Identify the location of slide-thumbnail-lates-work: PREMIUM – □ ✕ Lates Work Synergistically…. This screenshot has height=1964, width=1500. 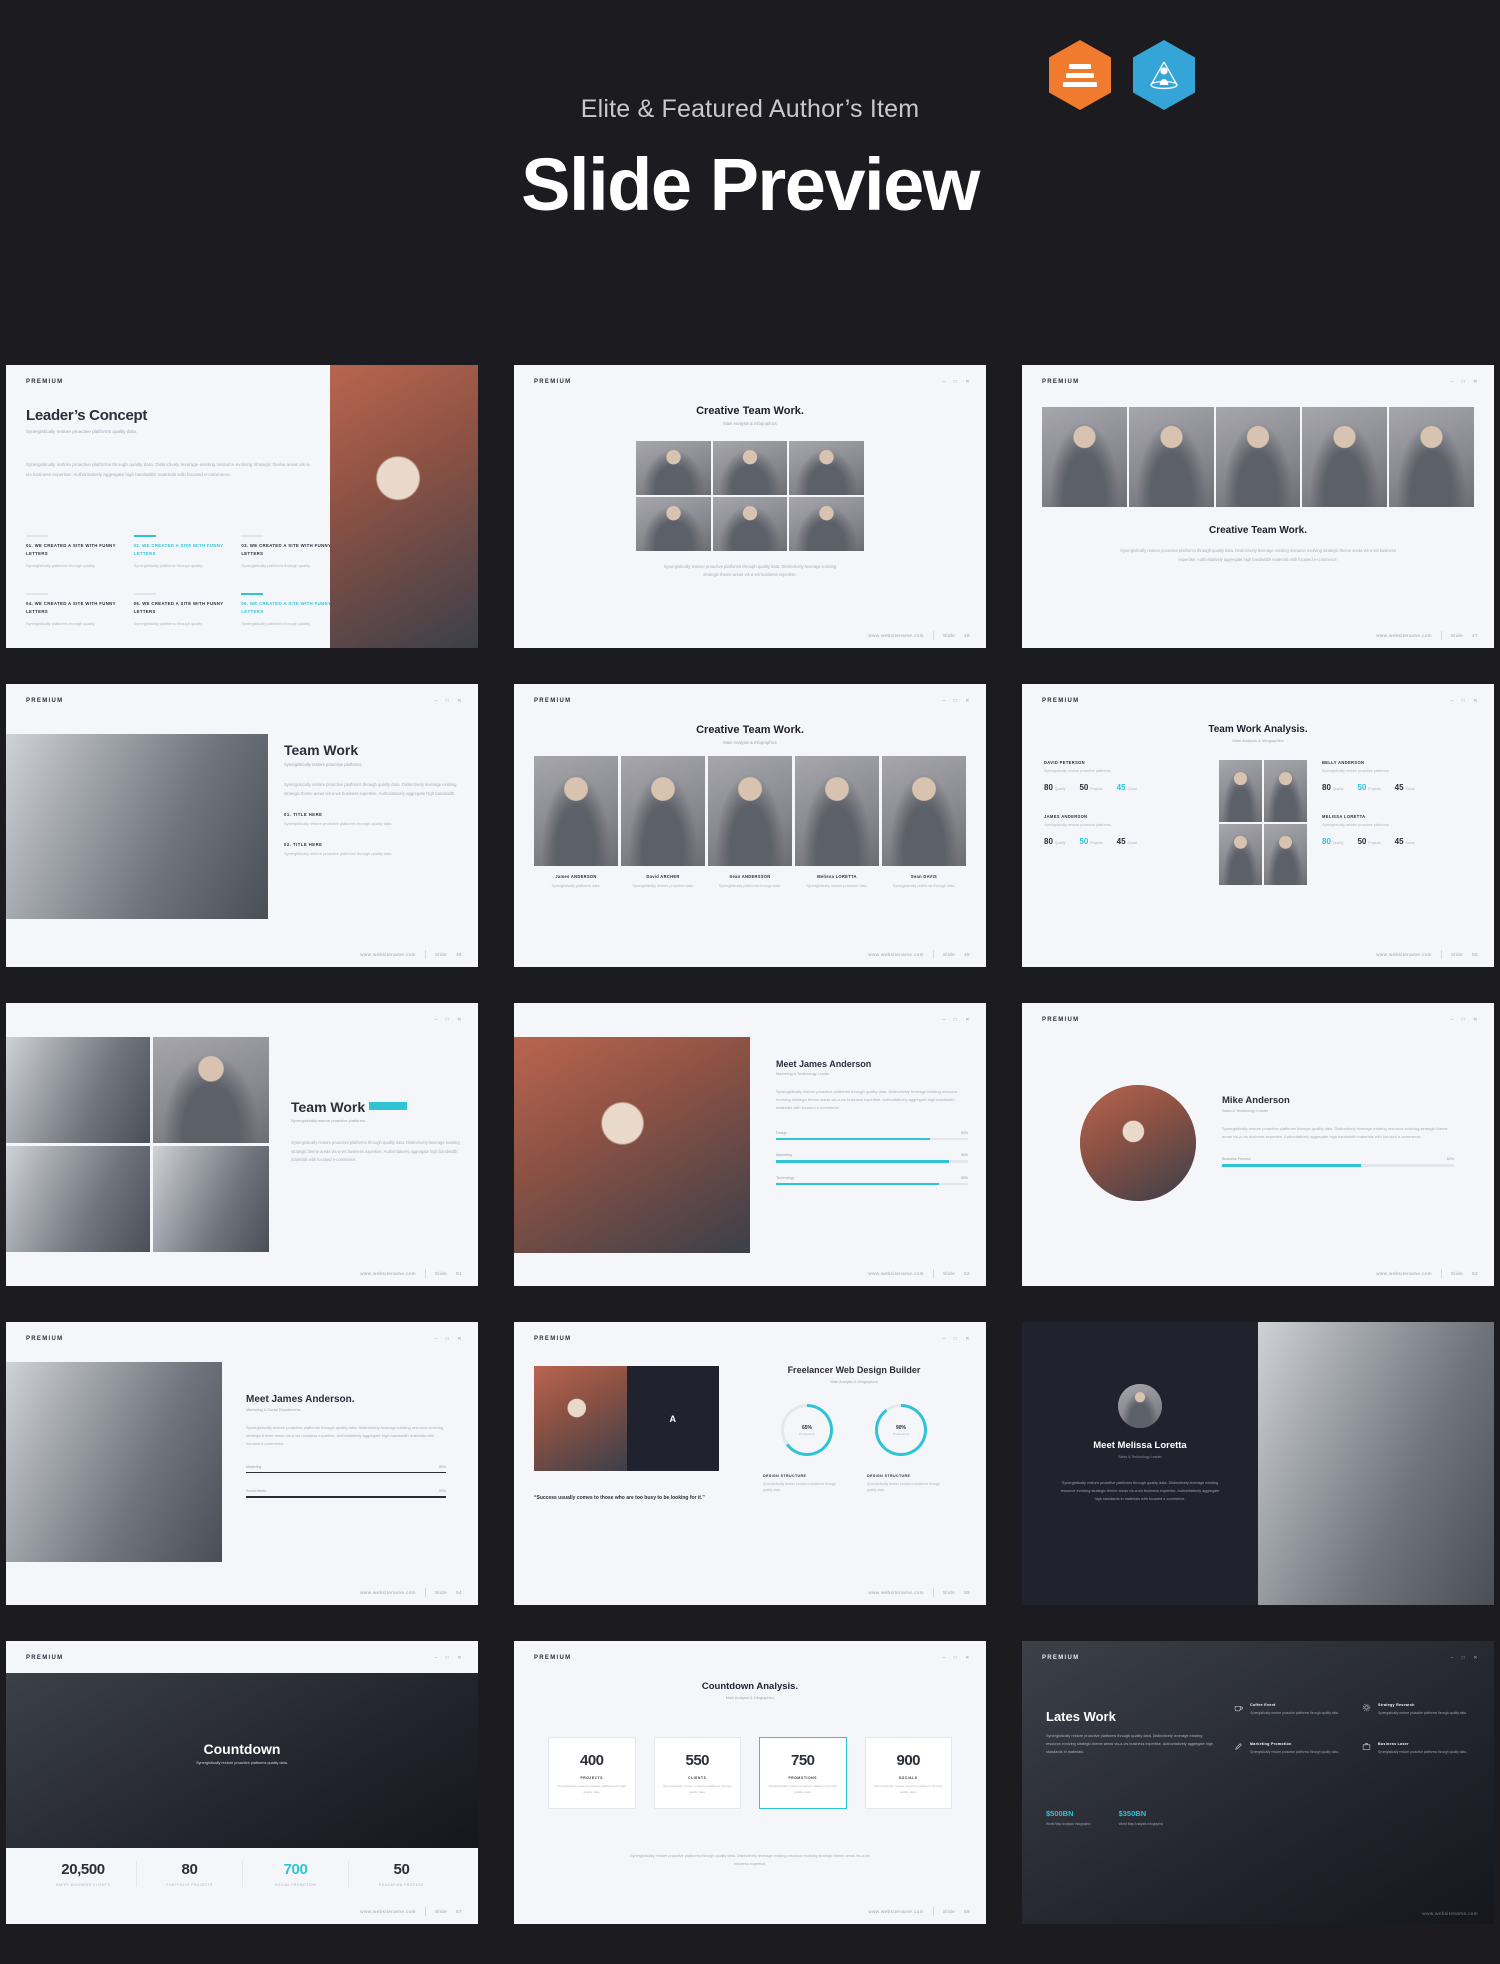
(1258, 1782).